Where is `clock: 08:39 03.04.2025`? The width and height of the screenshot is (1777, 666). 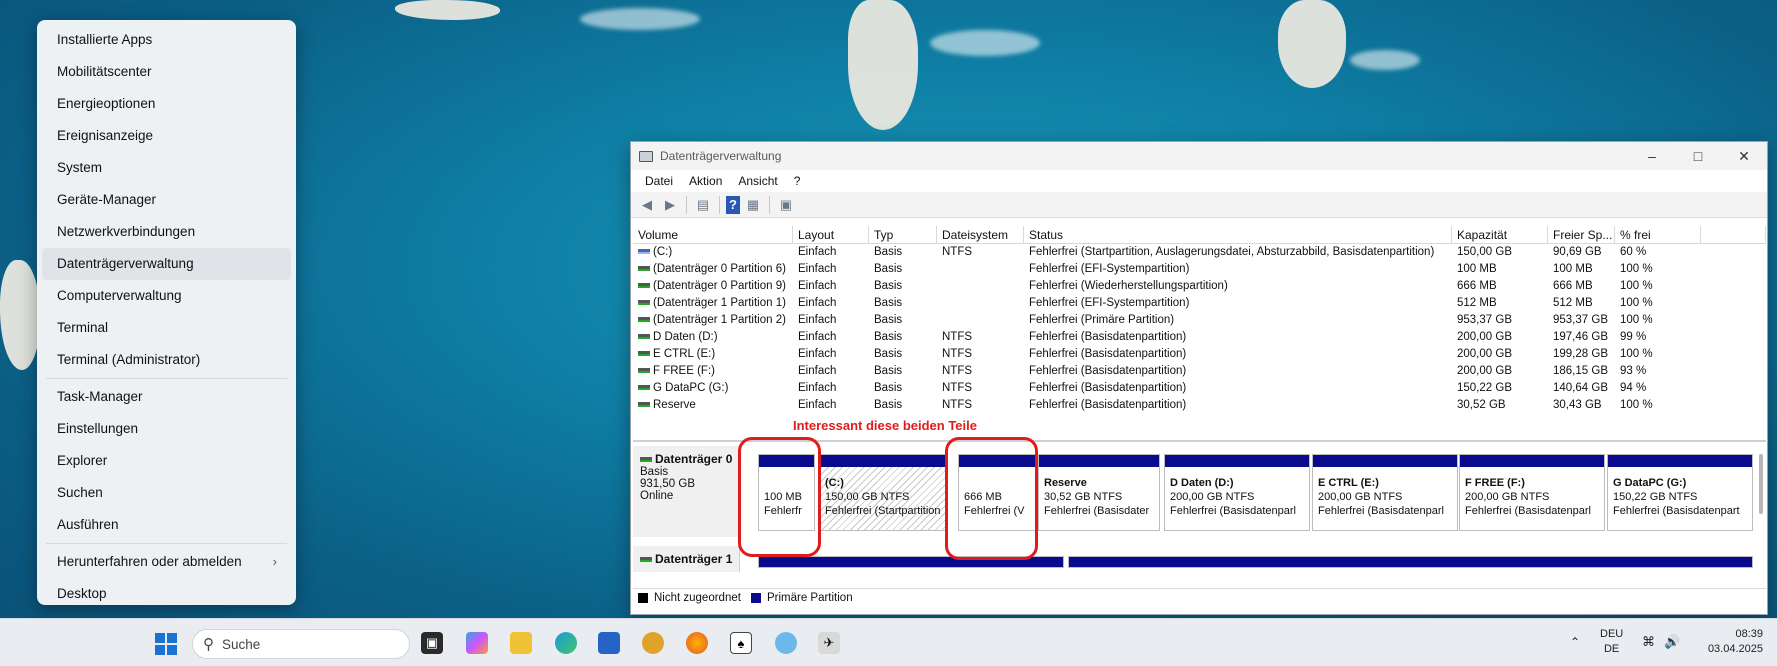 clock: 08:39 03.04.2025 is located at coordinates (1735, 642).